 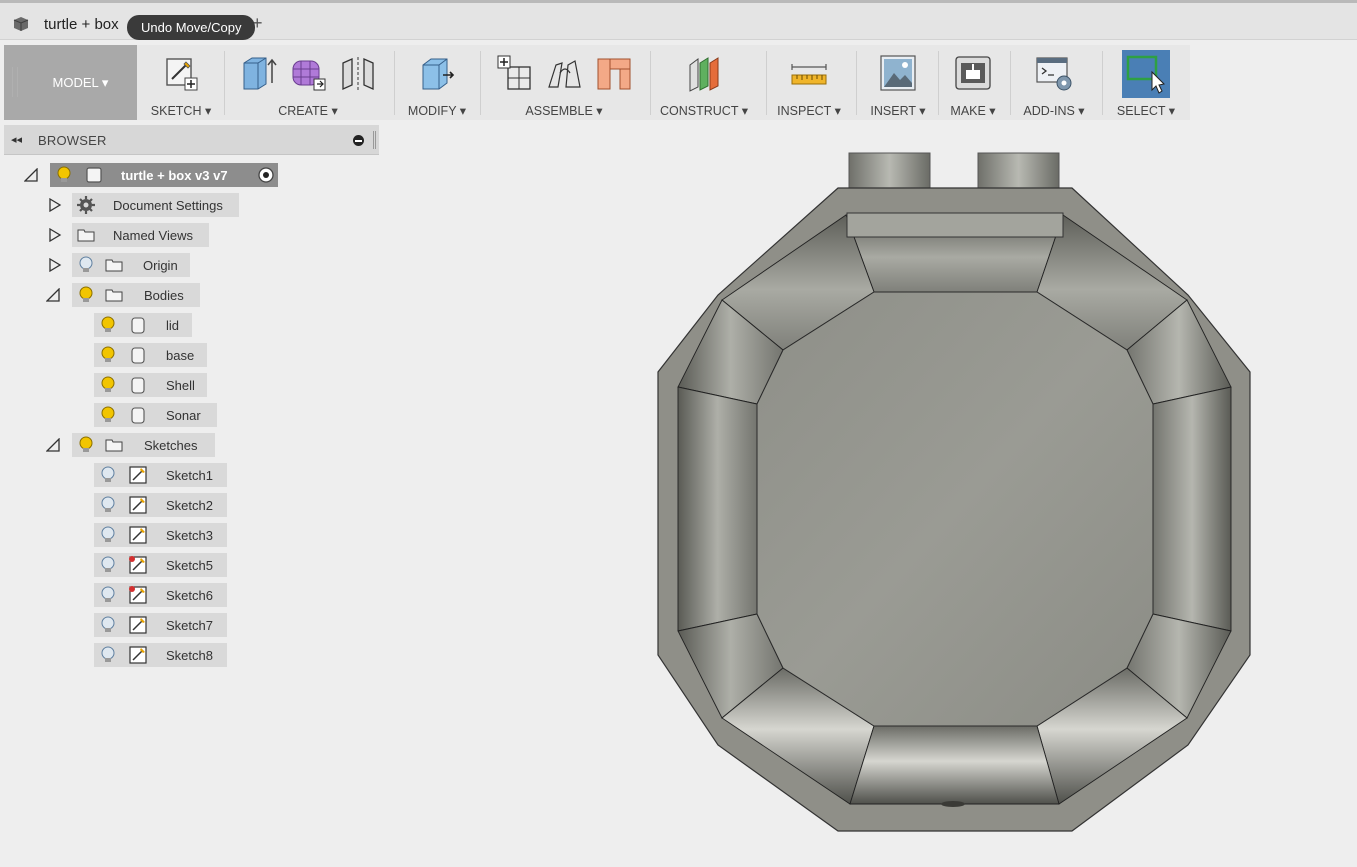 What do you see at coordinates (889, 171) in the screenshot?
I see `mount-post-left` at bounding box center [889, 171].